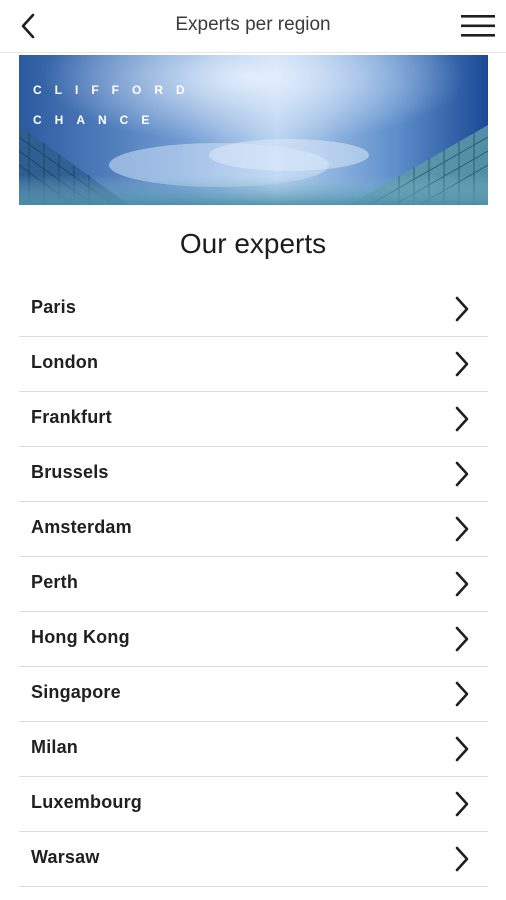  I want to click on list-item-paris: Paris, so click(253, 309).